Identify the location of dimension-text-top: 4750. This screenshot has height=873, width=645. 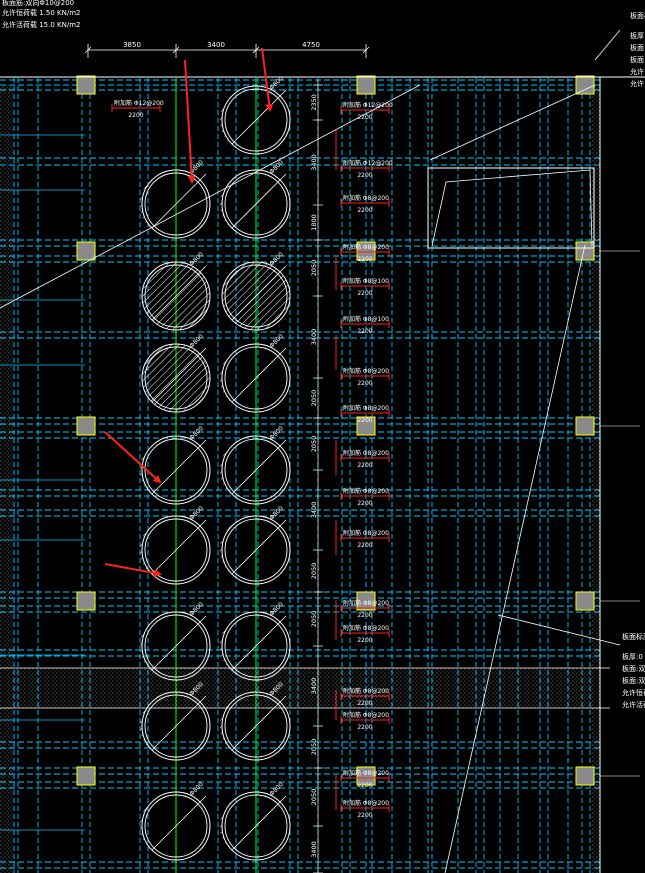
(311, 45).